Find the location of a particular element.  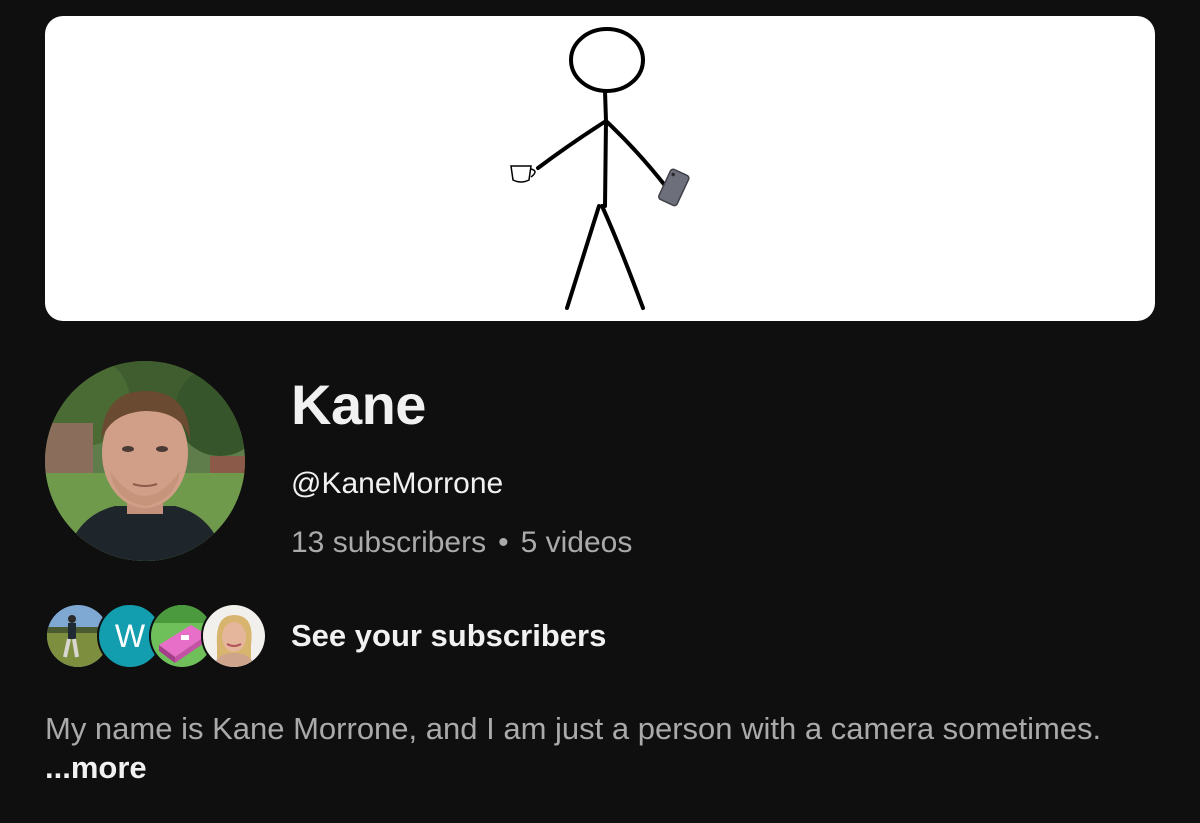

woman-portrait-icon is located at coordinates (234, 636).